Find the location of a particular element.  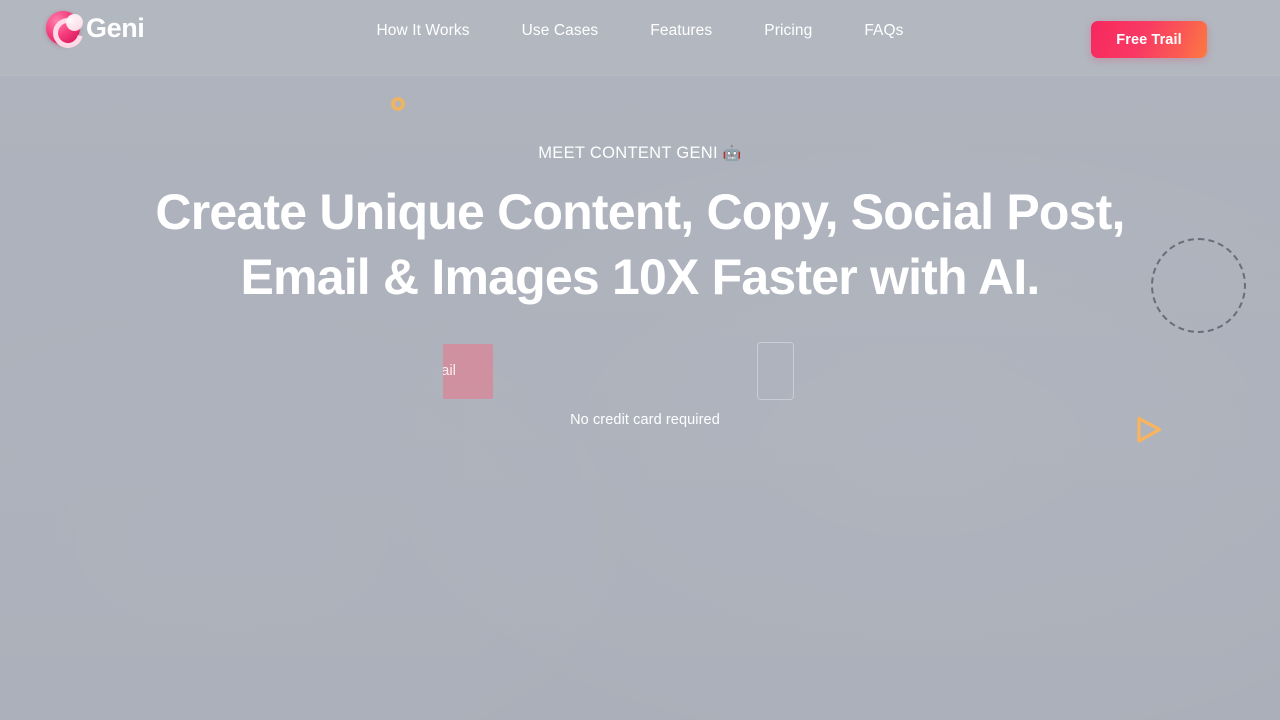

email-input-visible-text: ail is located at coordinates (450, 370).